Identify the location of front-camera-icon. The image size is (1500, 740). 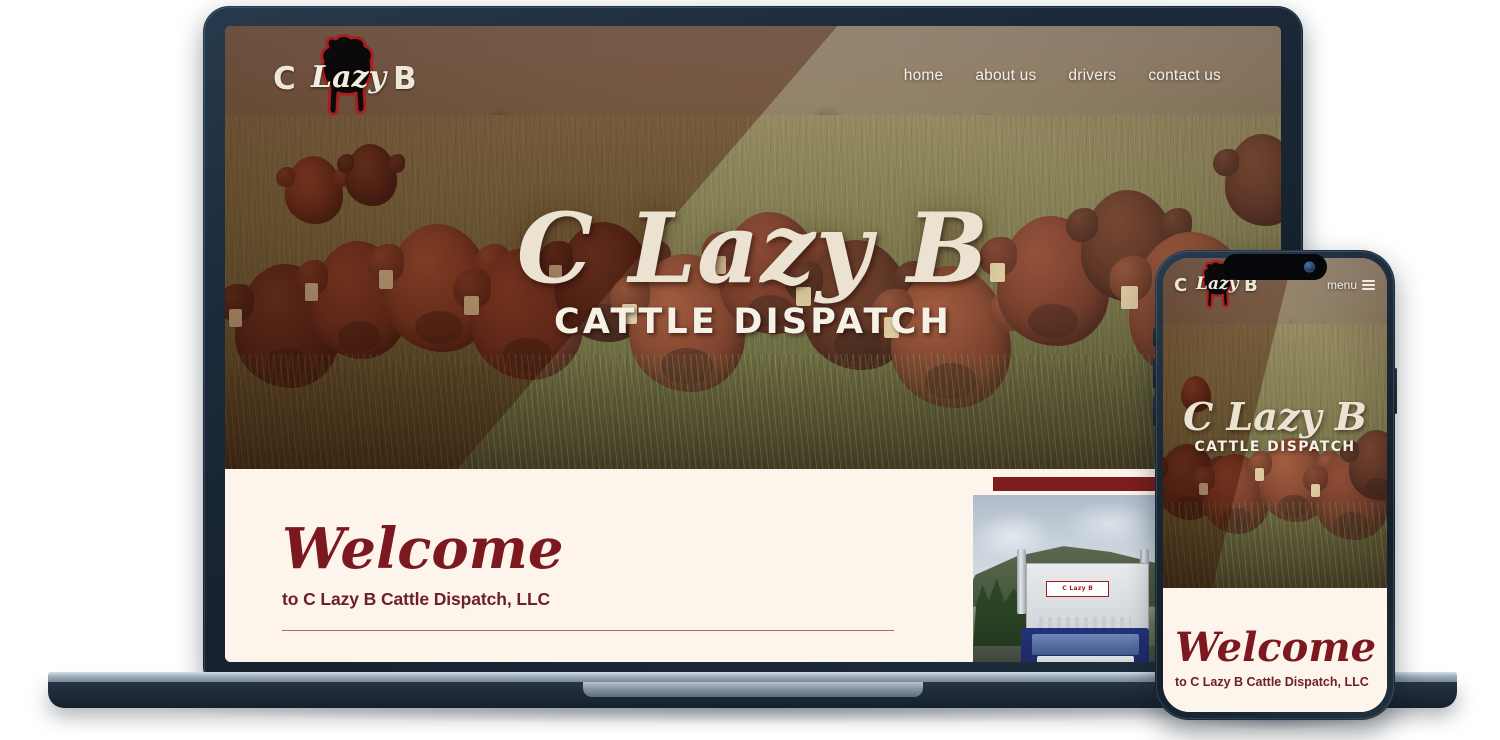
(1309, 267).